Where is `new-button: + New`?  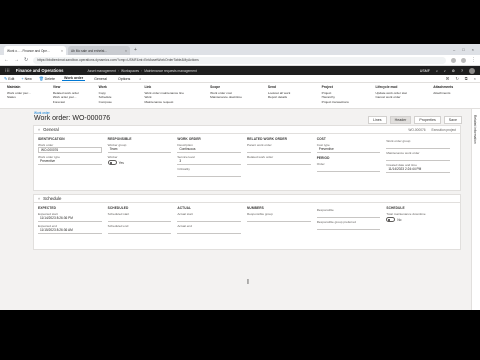
new-button: + New is located at coordinates (26, 79).